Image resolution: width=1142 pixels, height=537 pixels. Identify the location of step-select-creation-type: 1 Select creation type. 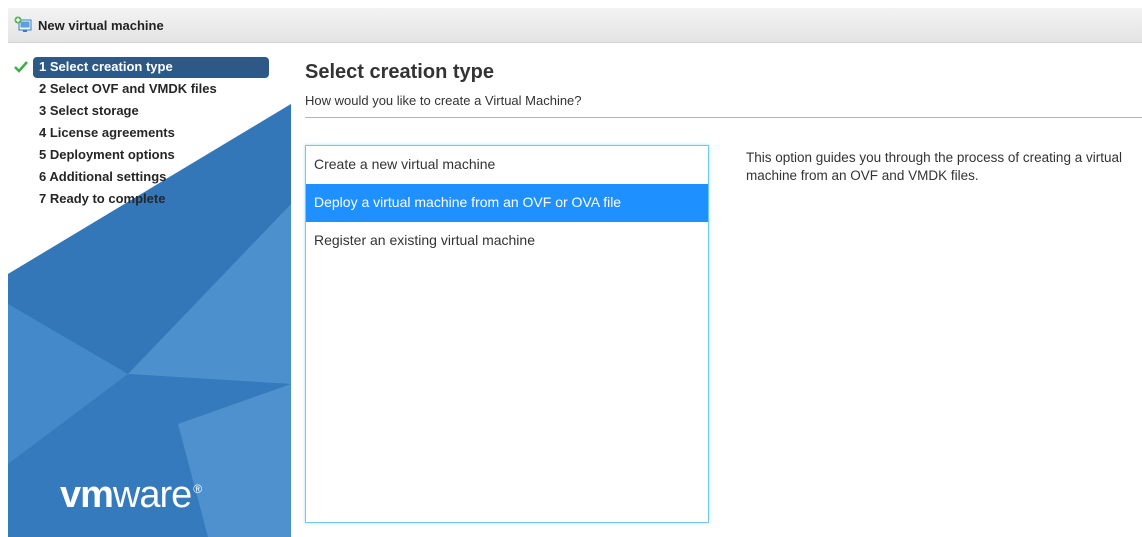
(149, 67).